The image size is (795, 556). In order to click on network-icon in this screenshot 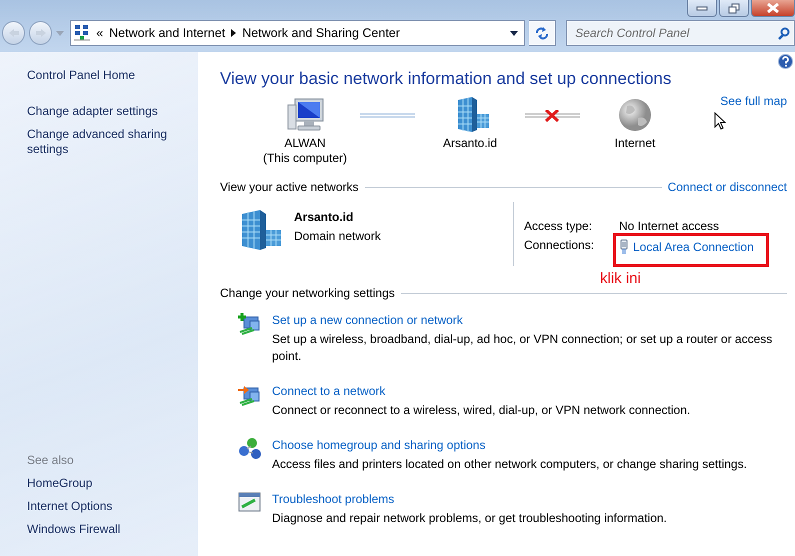, I will do `click(82, 33)`.